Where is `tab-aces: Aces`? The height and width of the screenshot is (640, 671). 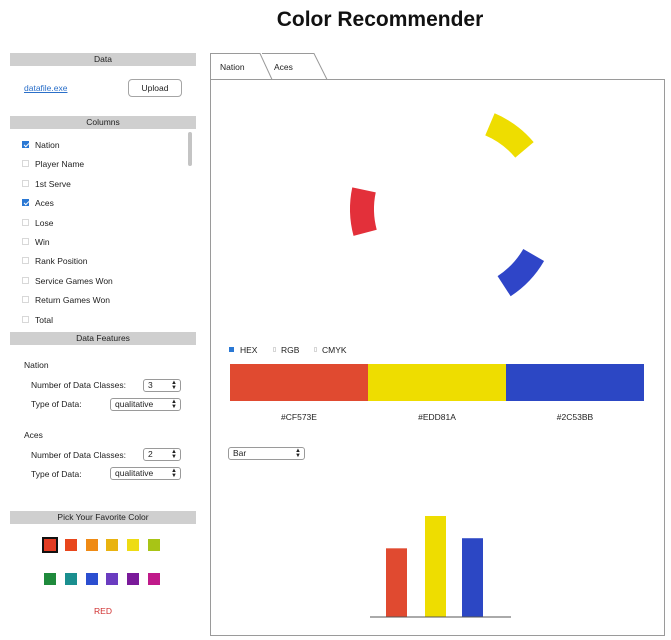 tab-aces: Aces is located at coordinates (292, 66).